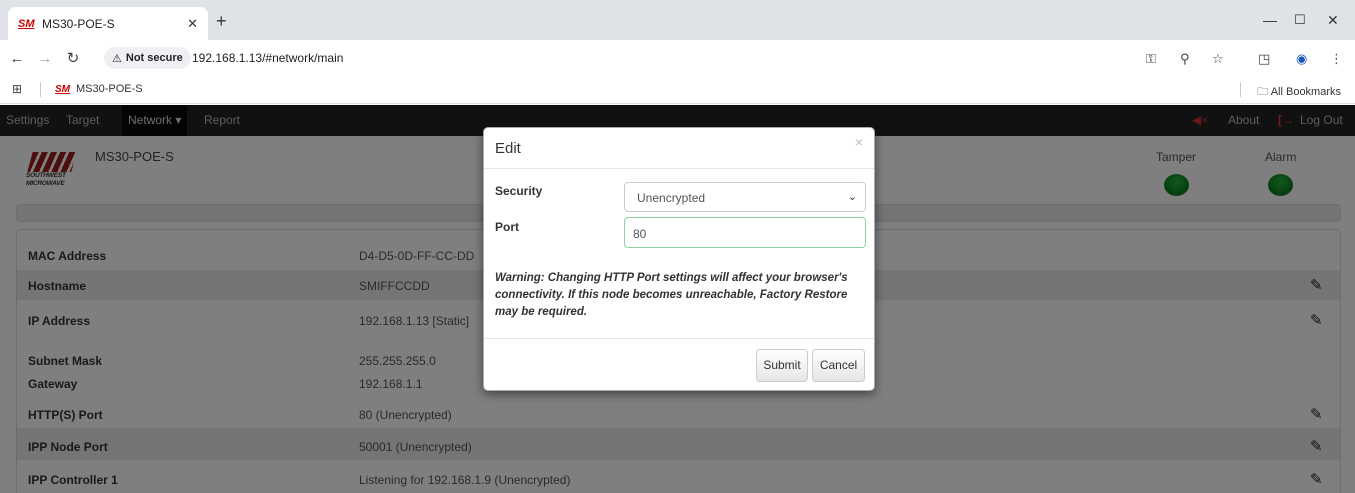  I want to click on chevron-down-icon: ⌄, so click(852, 197).